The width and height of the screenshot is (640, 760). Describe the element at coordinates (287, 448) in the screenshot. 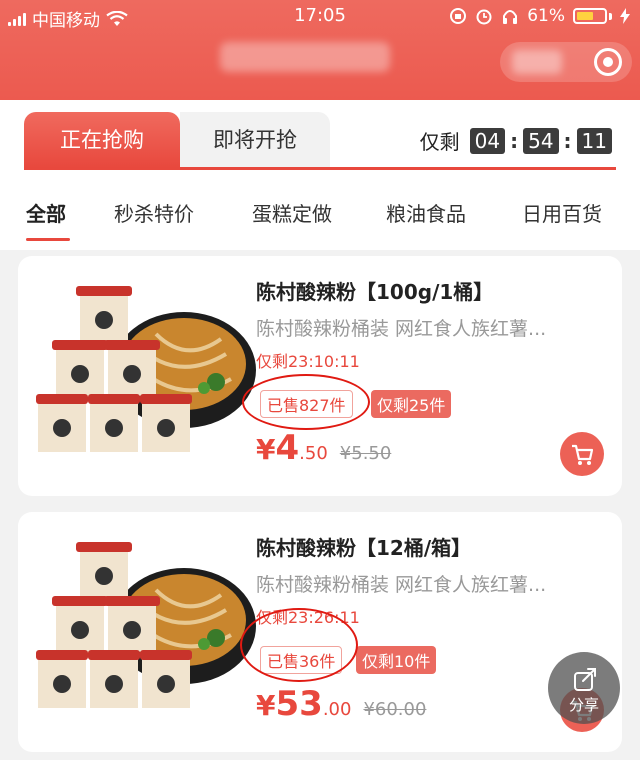

I see `price-integer: 4` at that location.